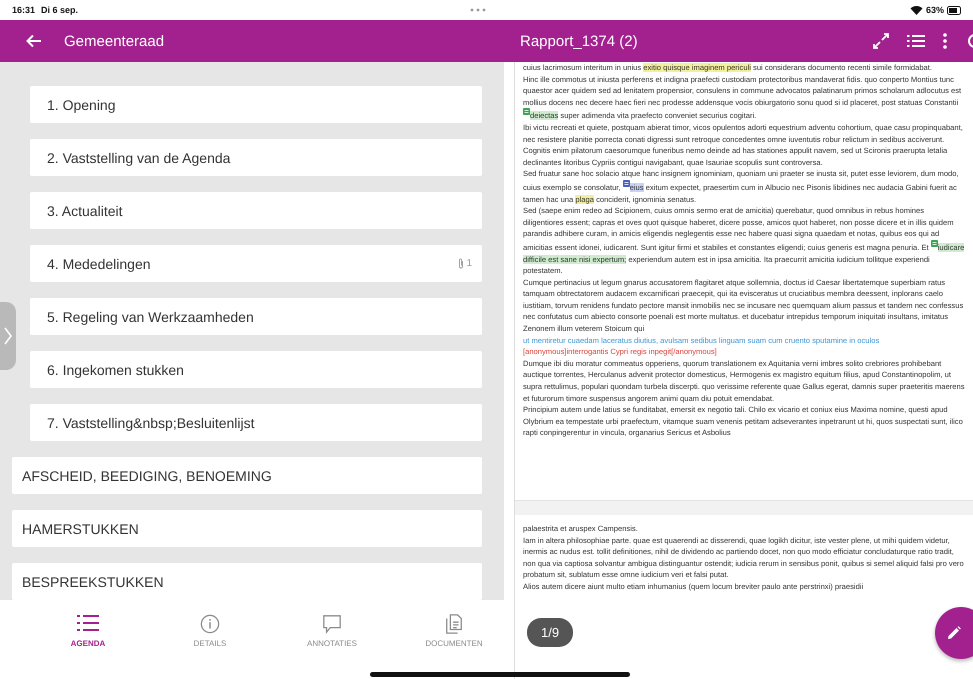 The height and width of the screenshot is (679, 973). What do you see at coordinates (88, 624) in the screenshot?
I see `numbered-list-icon` at bounding box center [88, 624].